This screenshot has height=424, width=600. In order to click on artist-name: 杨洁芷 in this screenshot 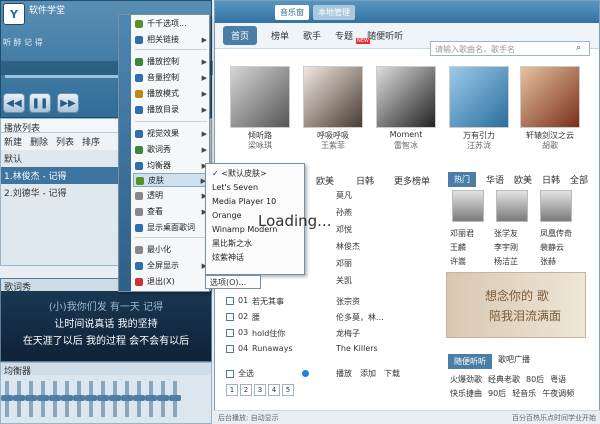, I will do `click(506, 261)`.